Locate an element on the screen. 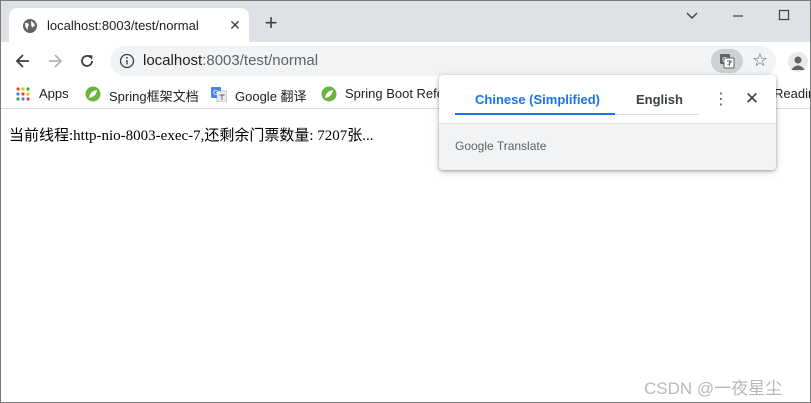  url-path: :8003/test/normal is located at coordinates (260, 60).